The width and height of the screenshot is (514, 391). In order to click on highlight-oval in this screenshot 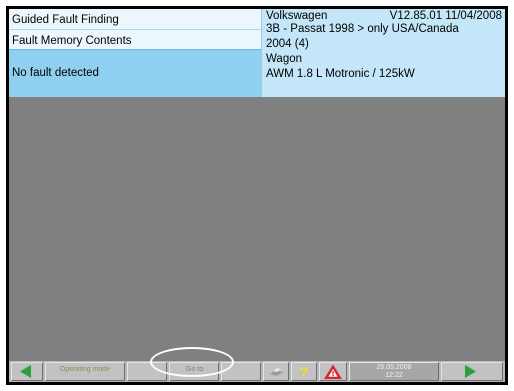, I will do `click(192, 362)`.